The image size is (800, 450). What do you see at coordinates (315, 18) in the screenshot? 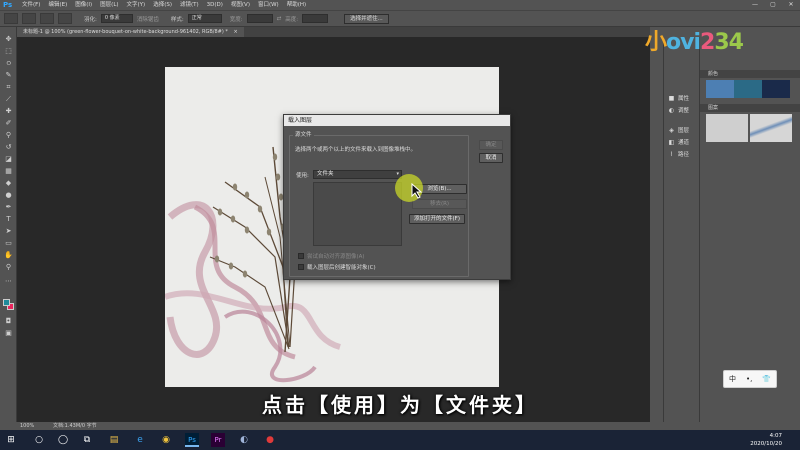
I see `height-input` at bounding box center [315, 18].